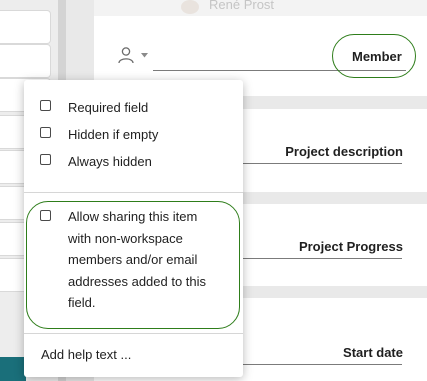 This screenshot has width=427, height=381. What do you see at coordinates (190, 7) in the screenshot?
I see `user-avatar` at bounding box center [190, 7].